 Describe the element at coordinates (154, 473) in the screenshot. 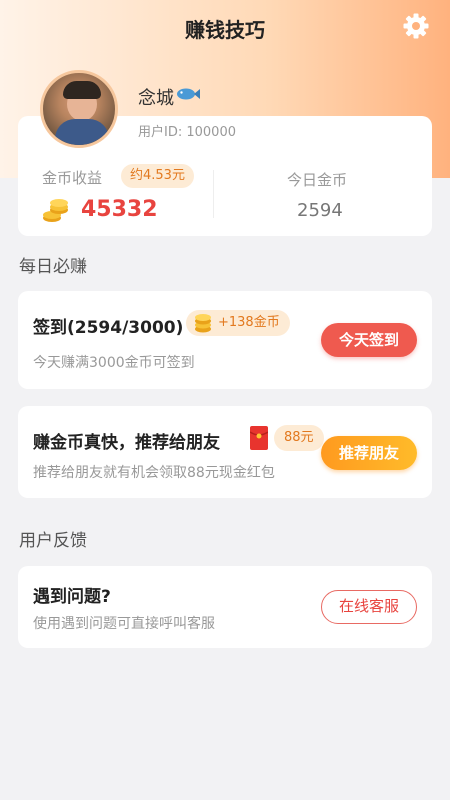

I see `recommend-subtitle: 推荐给朋友就有机会领取88元现金红包` at that location.